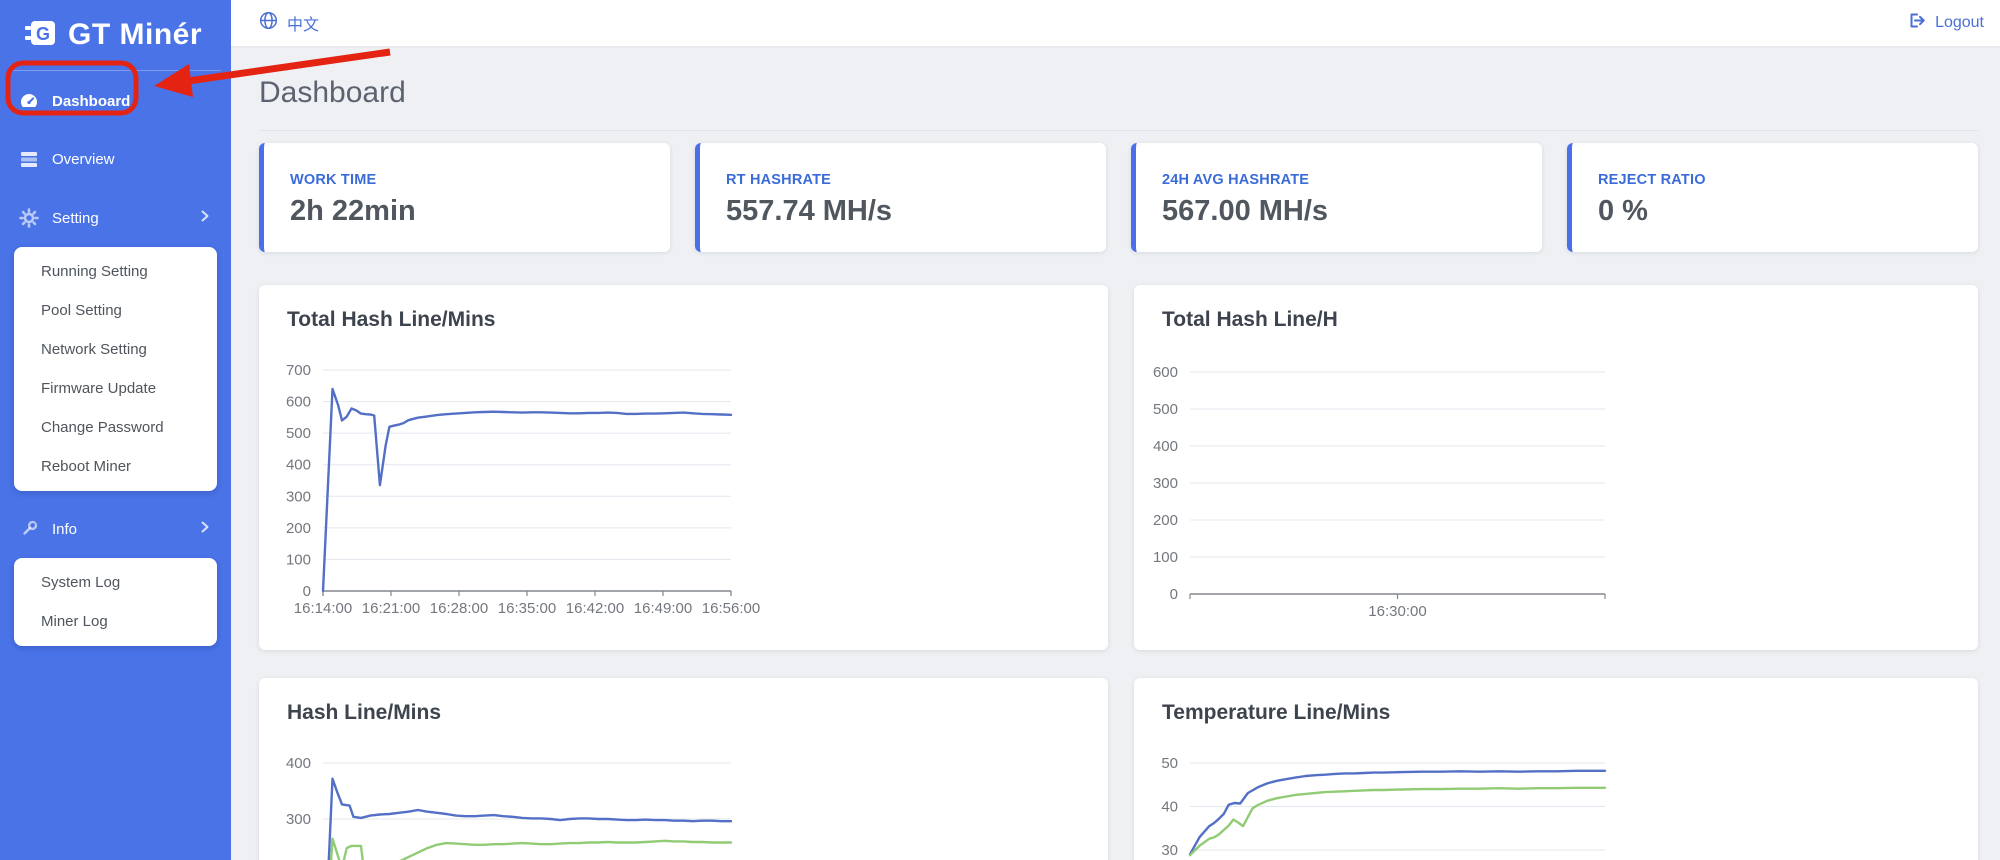  I want to click on svg-text: 16:21:00, so click(391, 608).